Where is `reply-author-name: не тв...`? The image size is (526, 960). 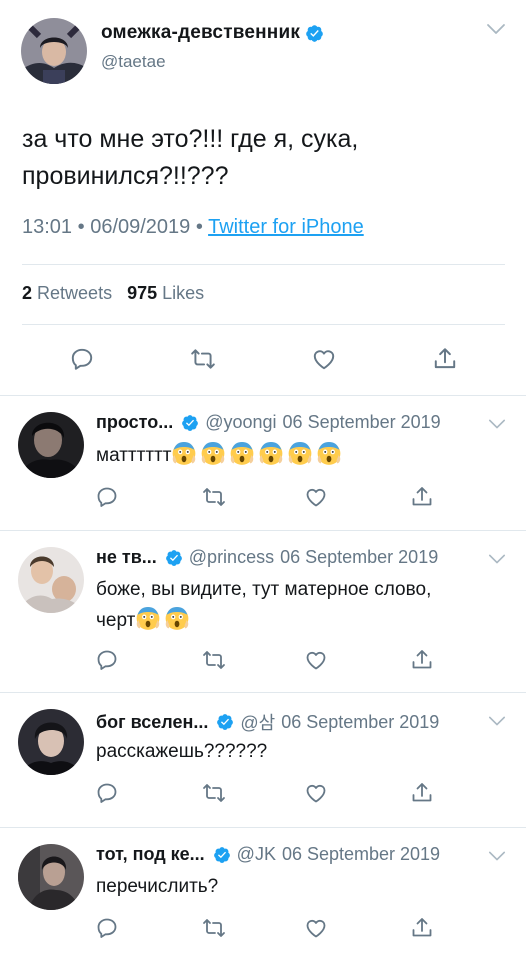 reply-author-name: не тв... is located at coordinates (126, 557).